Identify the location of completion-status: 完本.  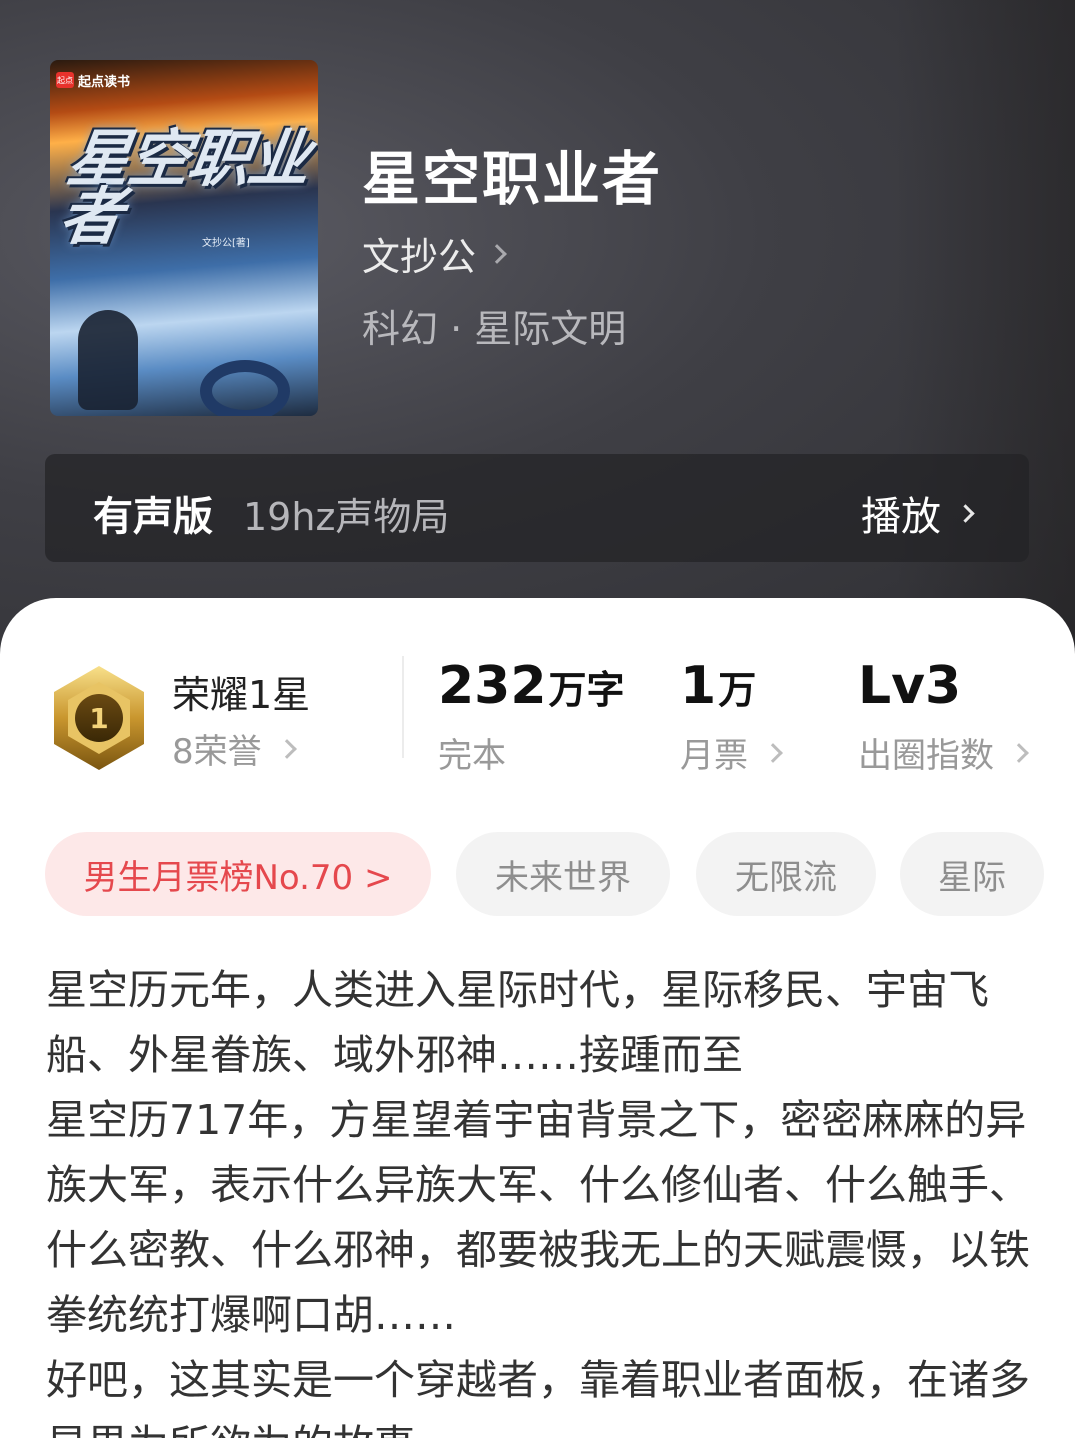
(472, 752).